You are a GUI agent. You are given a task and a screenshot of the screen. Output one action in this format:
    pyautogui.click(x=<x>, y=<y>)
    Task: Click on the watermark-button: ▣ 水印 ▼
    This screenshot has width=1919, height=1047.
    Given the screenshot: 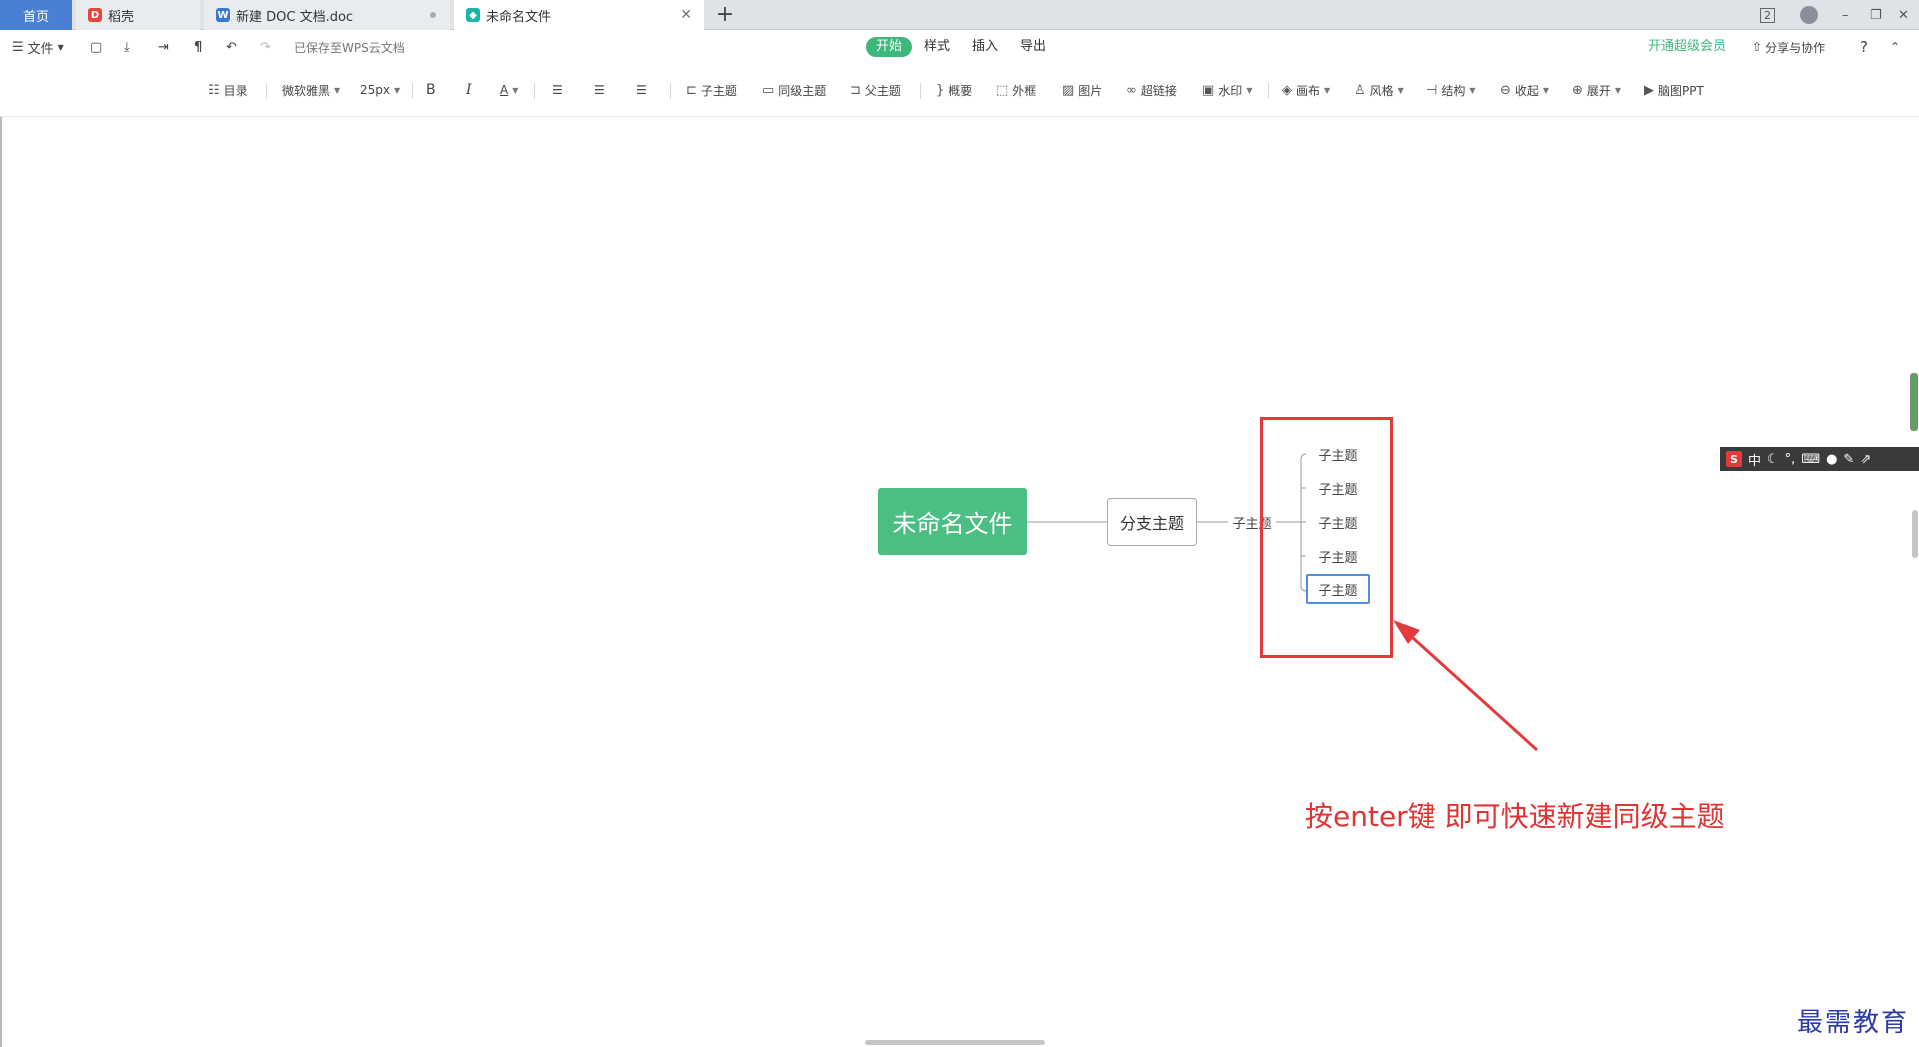 What is the action you would take?
    pyautogui.click(x=1227, y=90)
    